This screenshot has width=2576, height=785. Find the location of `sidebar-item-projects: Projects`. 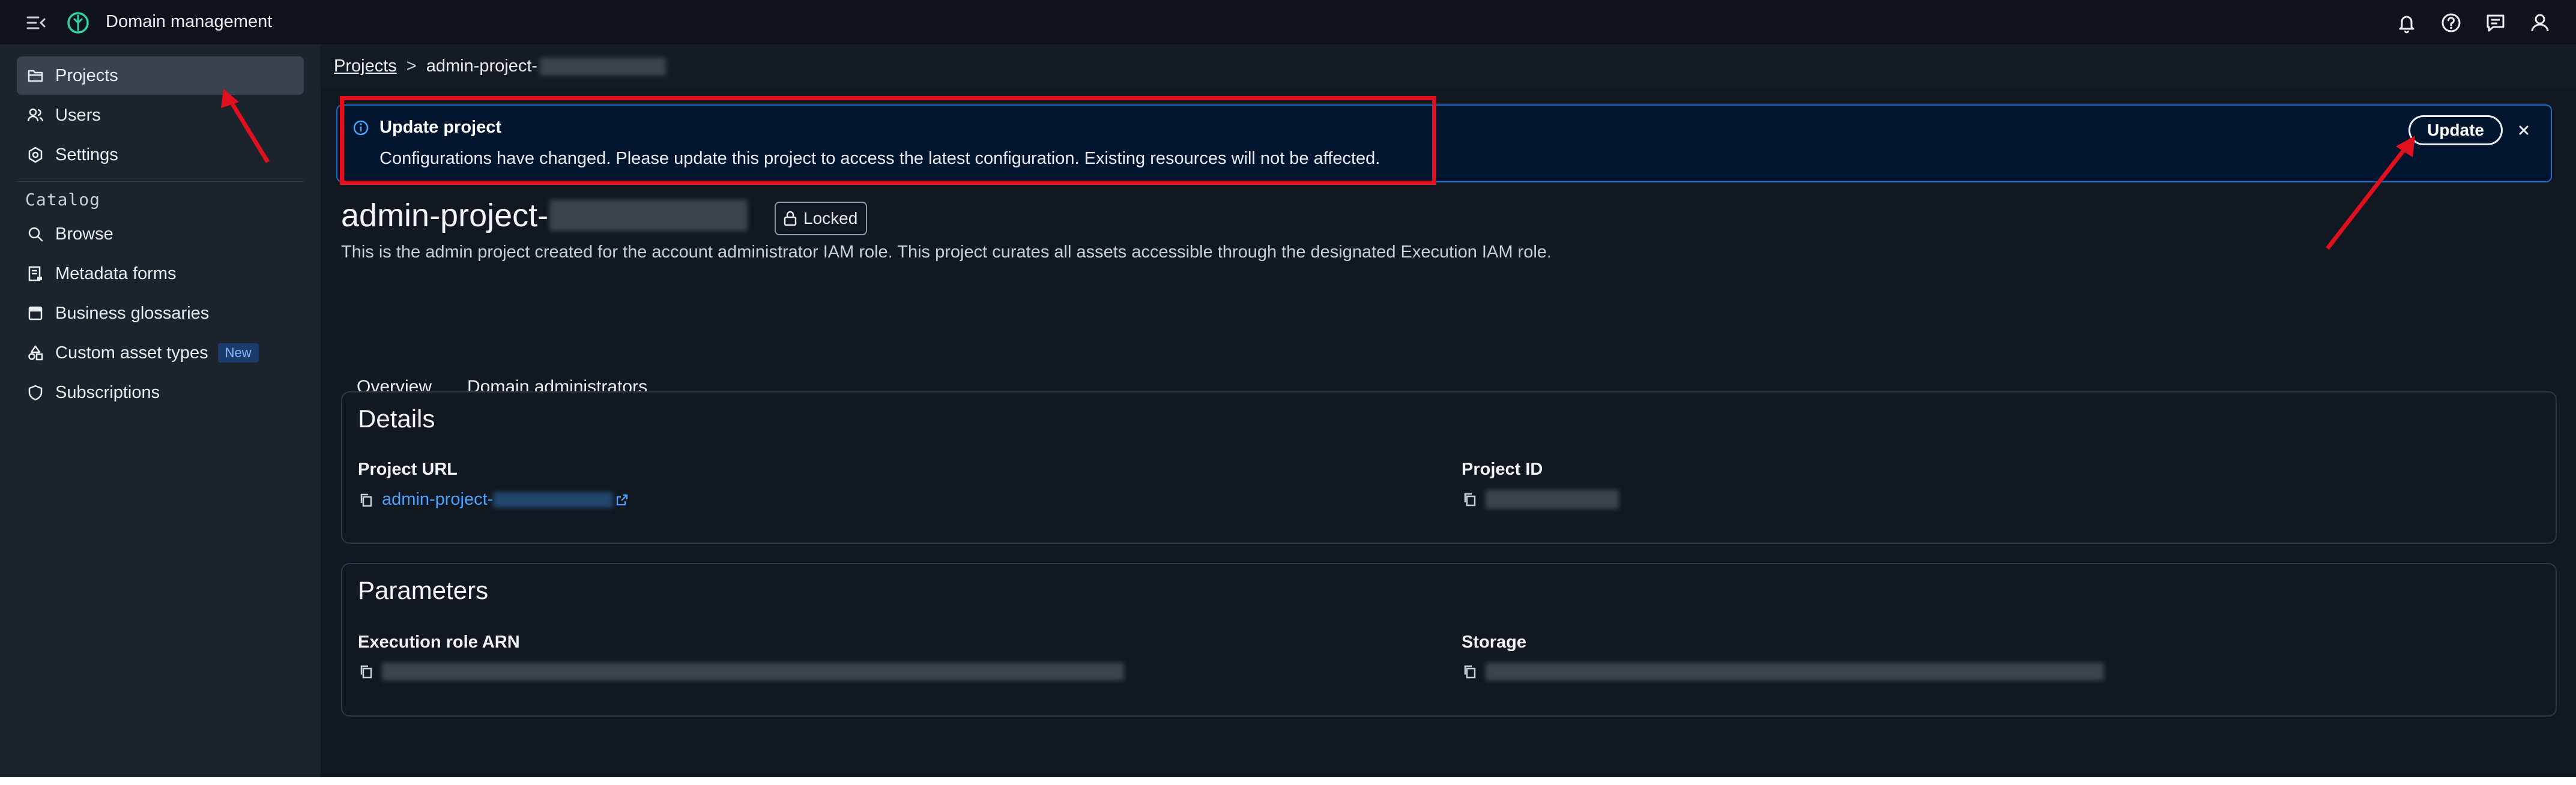

sidebar-item-projects: Projects is located at coordinates (160, 75).